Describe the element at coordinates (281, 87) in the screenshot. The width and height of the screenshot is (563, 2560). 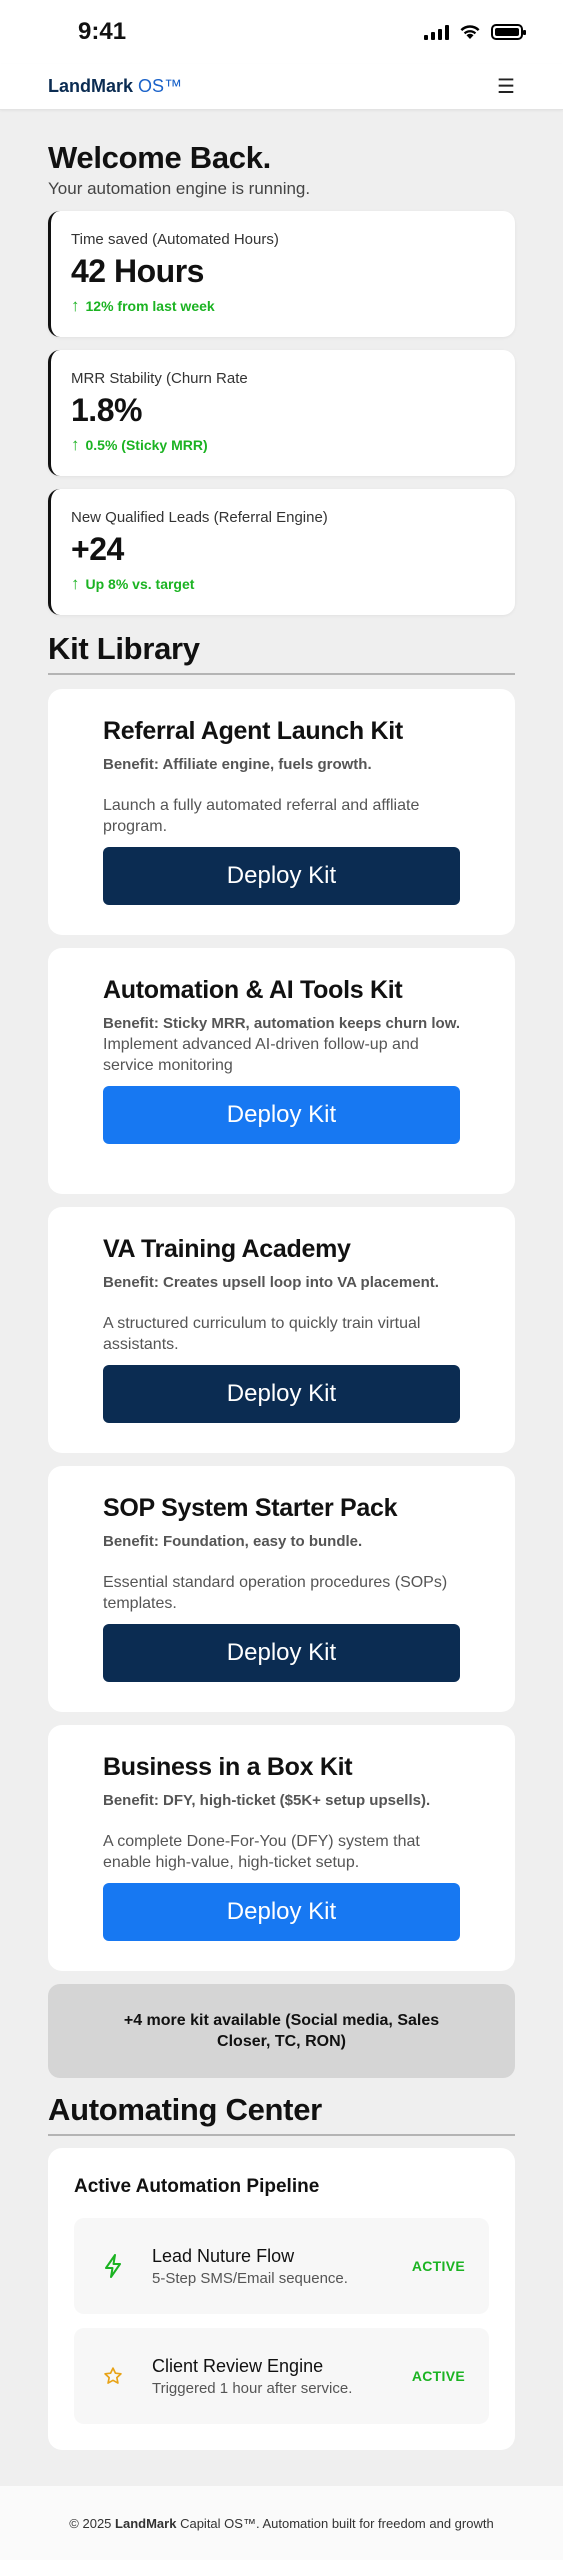
I see `app-header: LandMark OS™ ☰` at that location.